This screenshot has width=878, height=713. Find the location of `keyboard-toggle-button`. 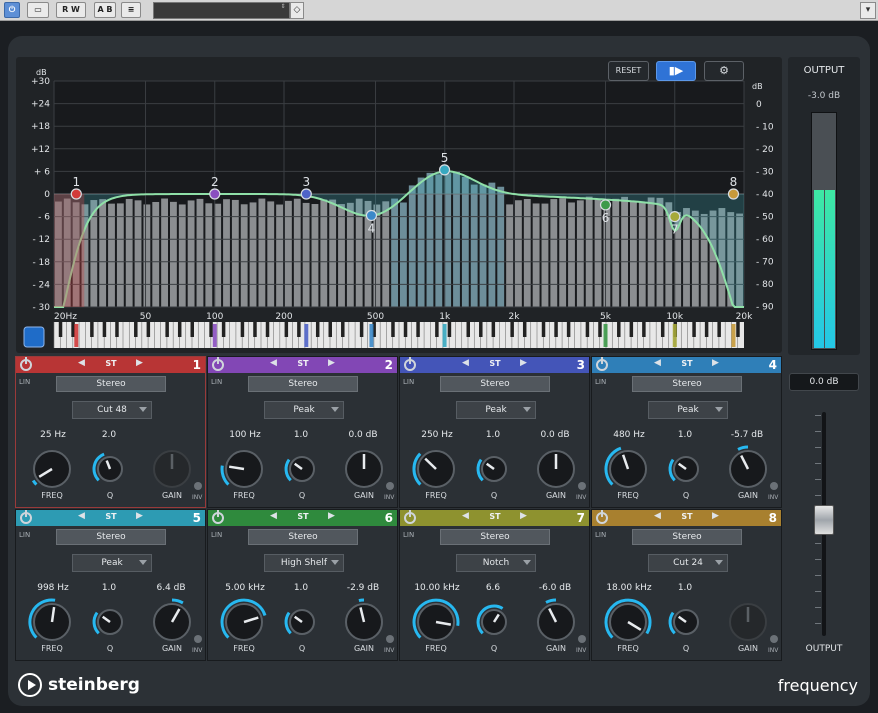

keyboard-toggle-button is located at coordinates (34, 337).